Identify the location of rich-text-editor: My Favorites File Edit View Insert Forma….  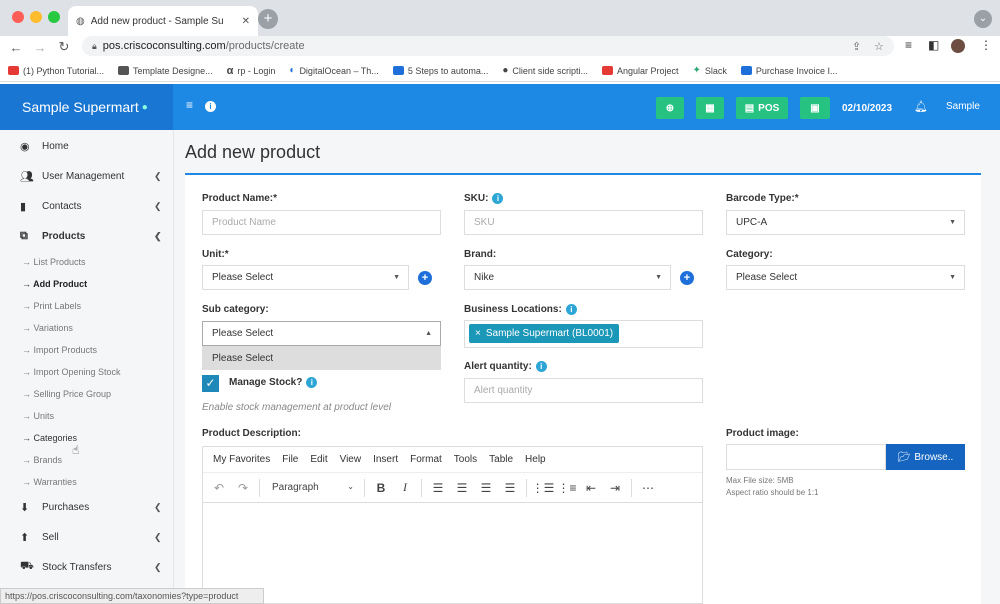
(452, 525).